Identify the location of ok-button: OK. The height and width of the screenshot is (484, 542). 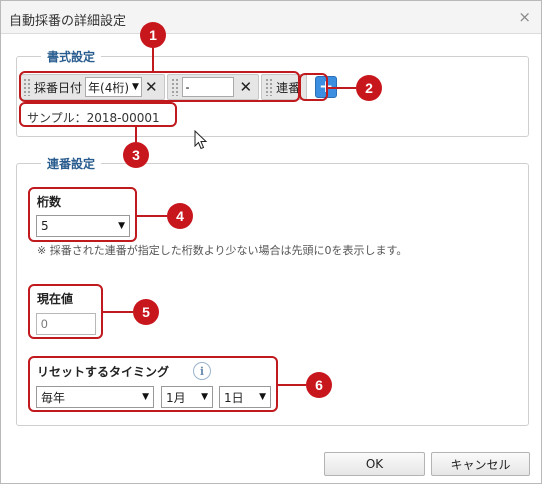
(374, 464).